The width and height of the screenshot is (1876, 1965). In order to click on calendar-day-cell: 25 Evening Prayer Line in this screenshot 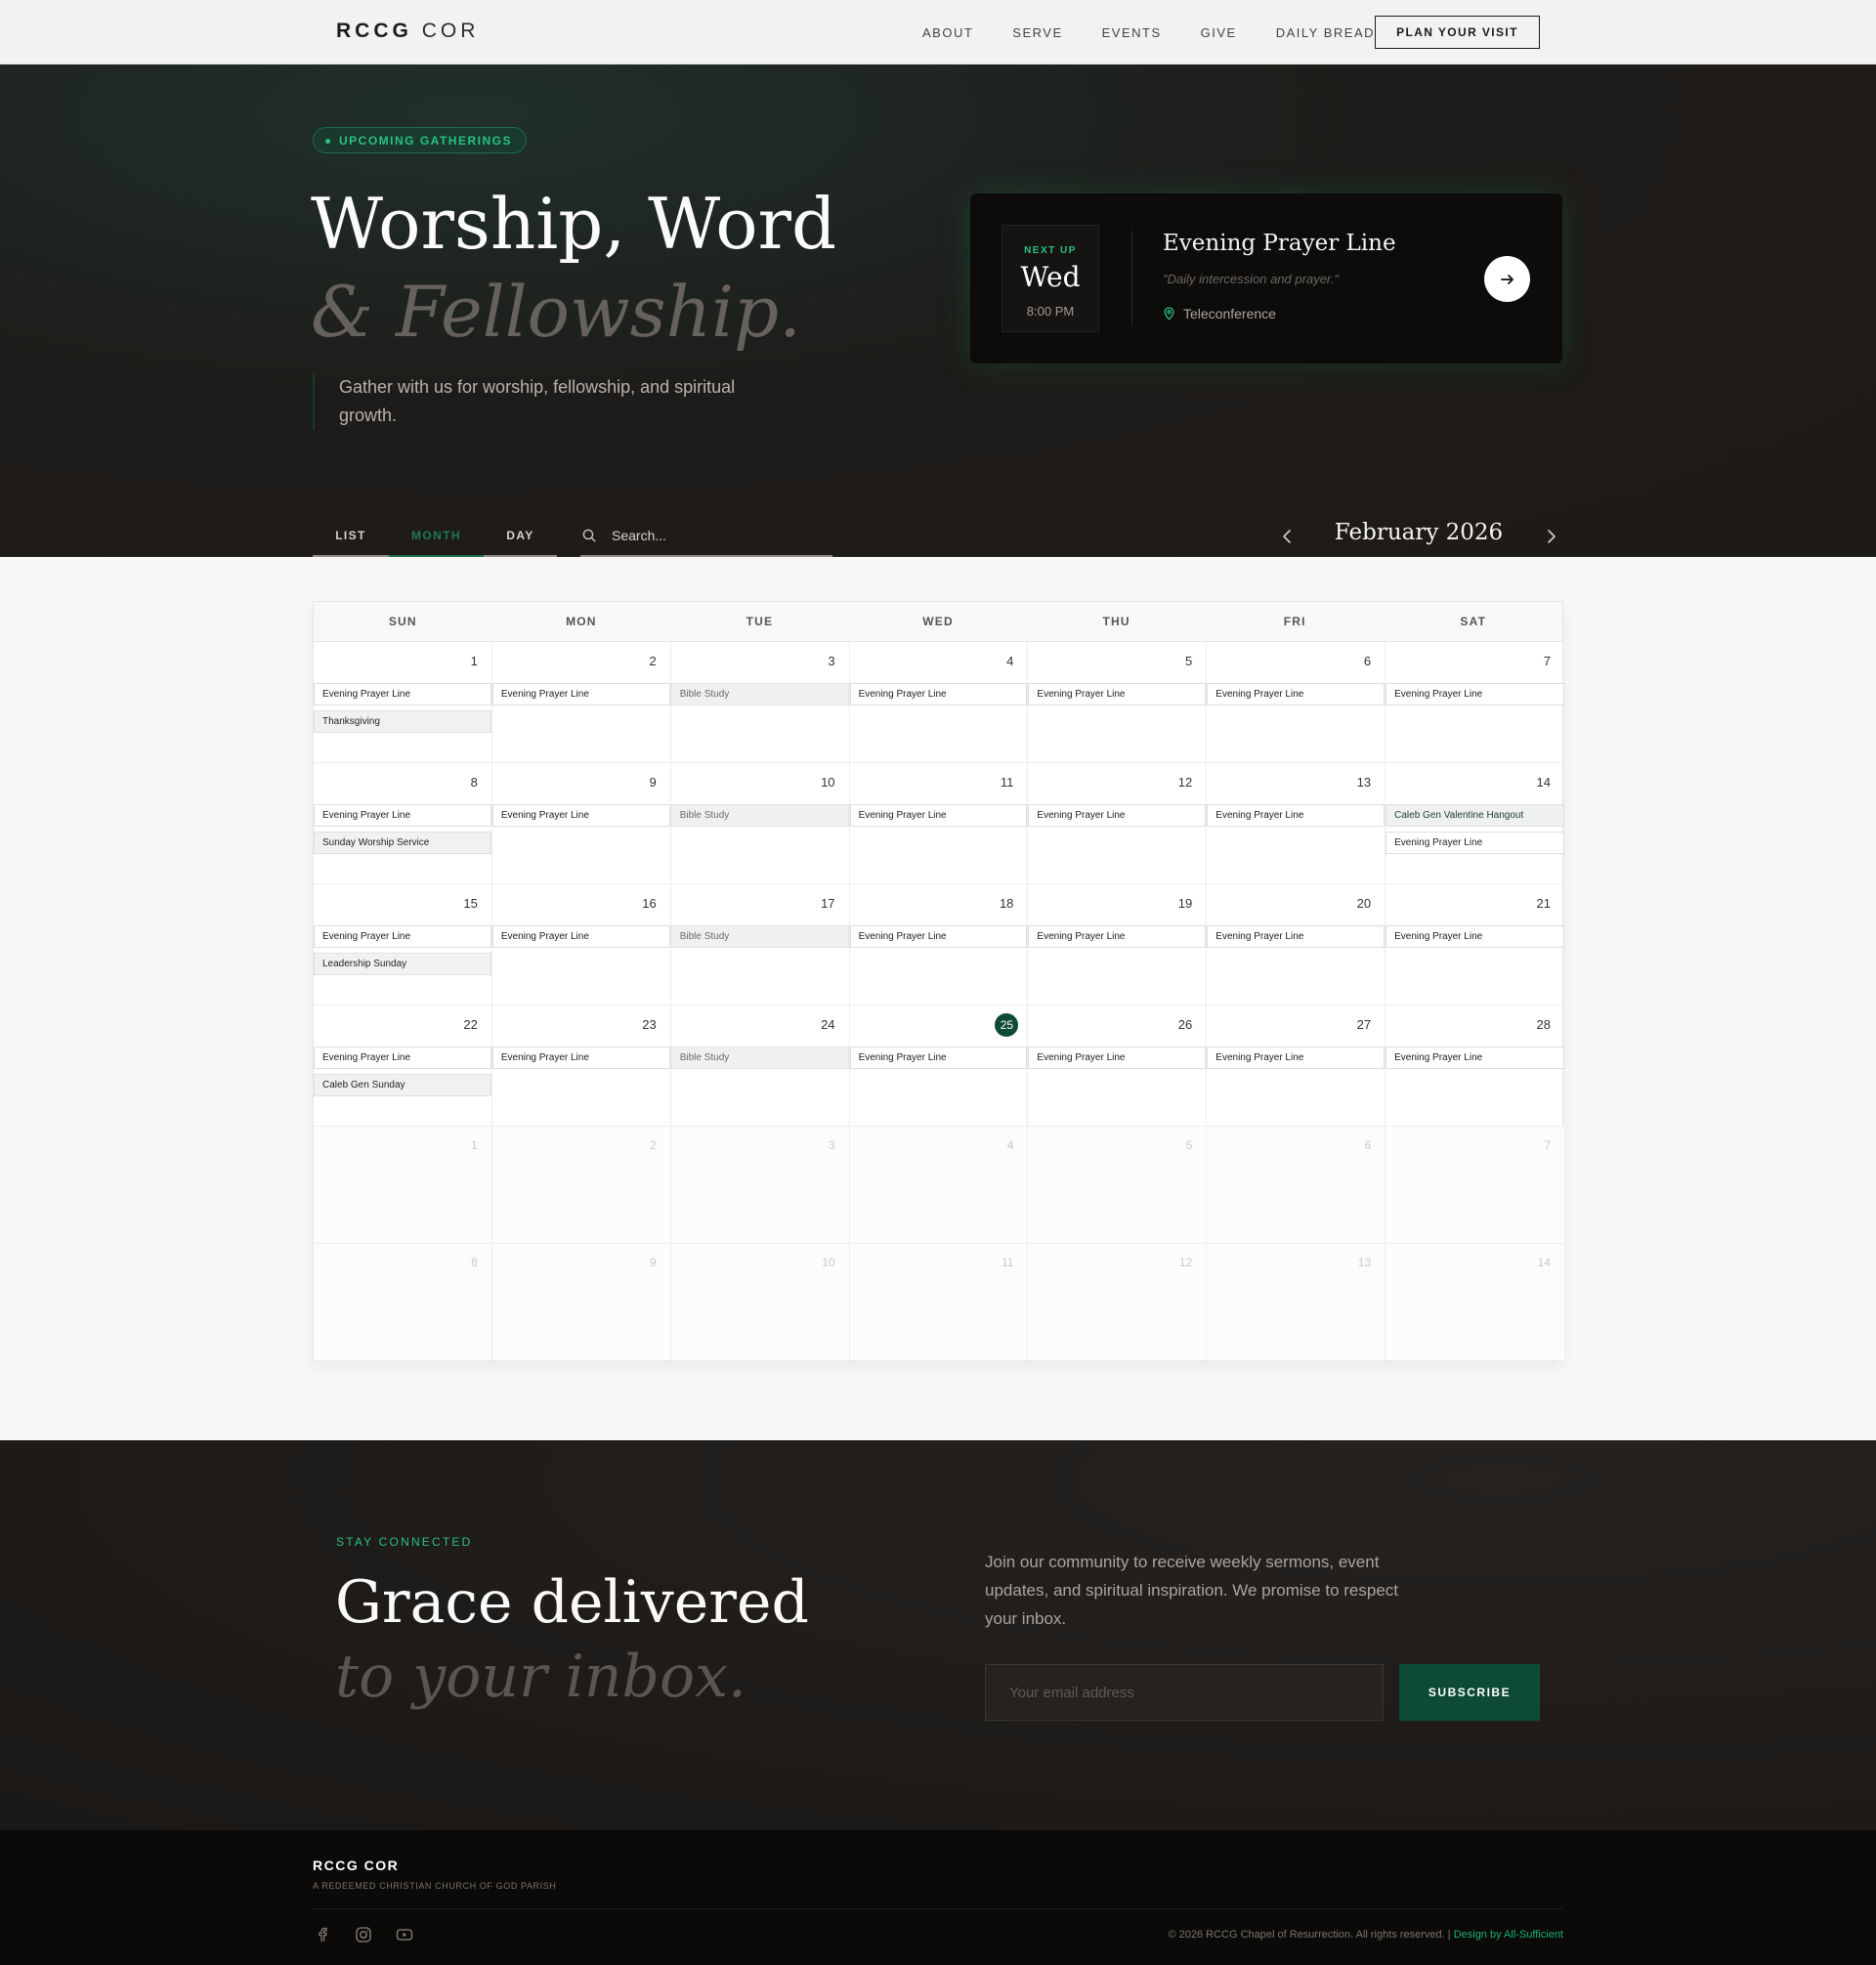, I will do `click(939, 1066)`.